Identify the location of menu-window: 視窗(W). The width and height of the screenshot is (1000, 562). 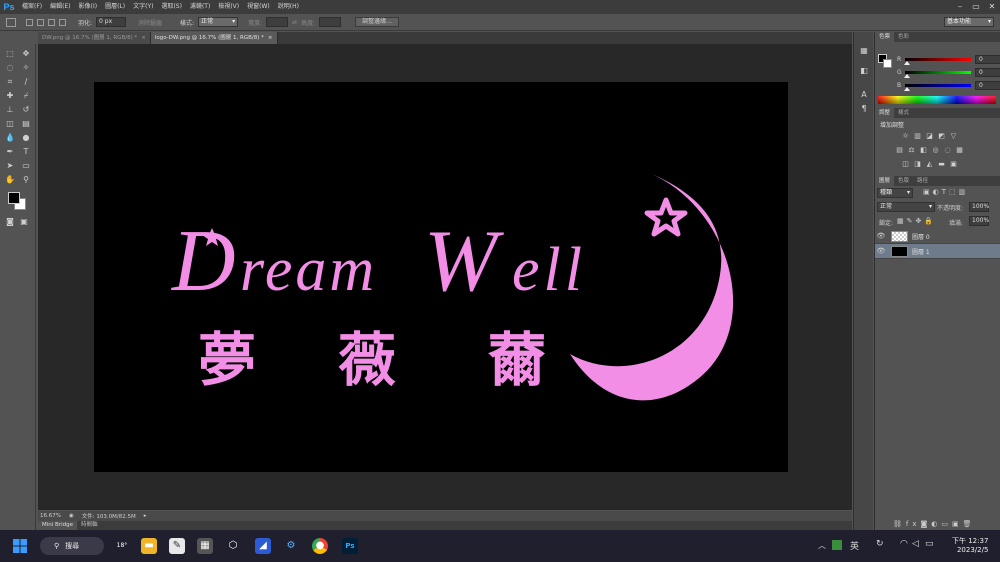
(258, 7).